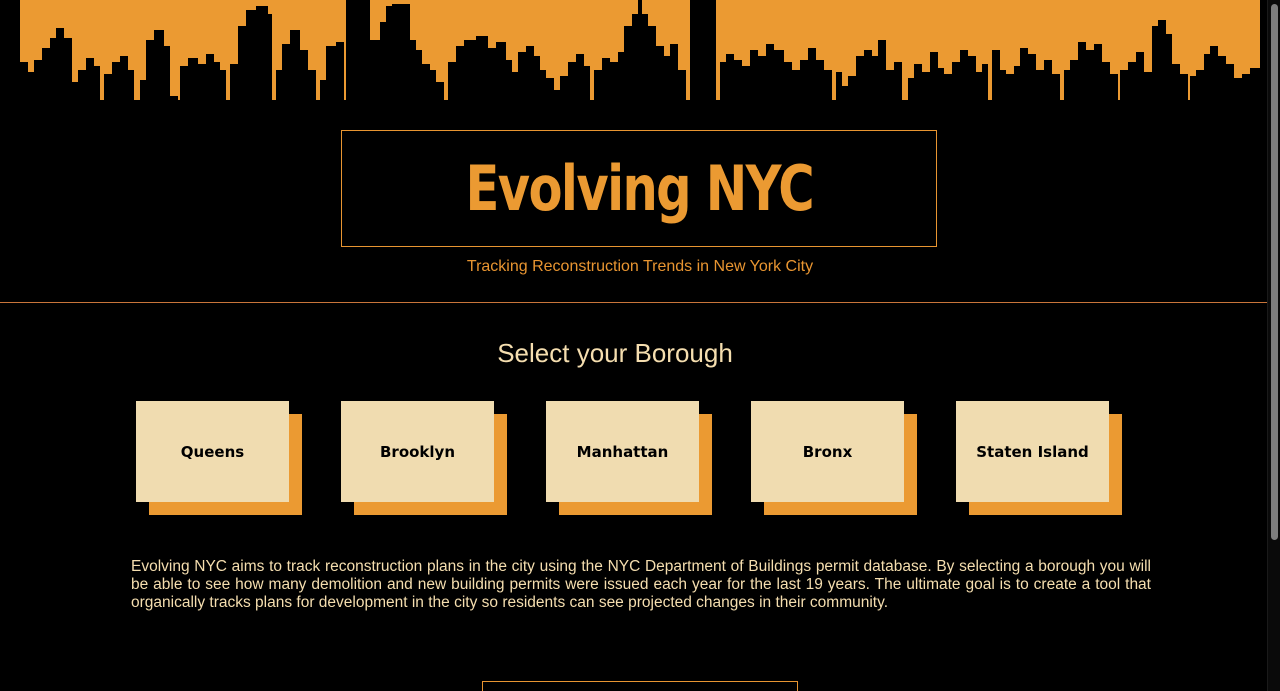 The image size is (1280, 691). Describe the element at coordinates (1274, 272) in the screenshot. I see `scrollbar-thumb` at that location.